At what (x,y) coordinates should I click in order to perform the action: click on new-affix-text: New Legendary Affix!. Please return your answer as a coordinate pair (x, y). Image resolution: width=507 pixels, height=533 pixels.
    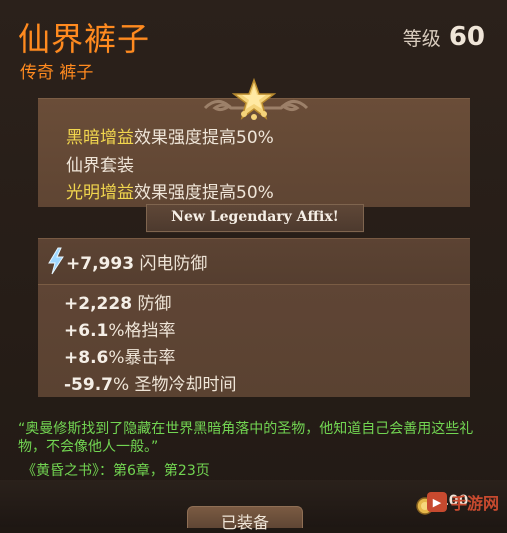
    Looking at the image, I should click on (255, 217).